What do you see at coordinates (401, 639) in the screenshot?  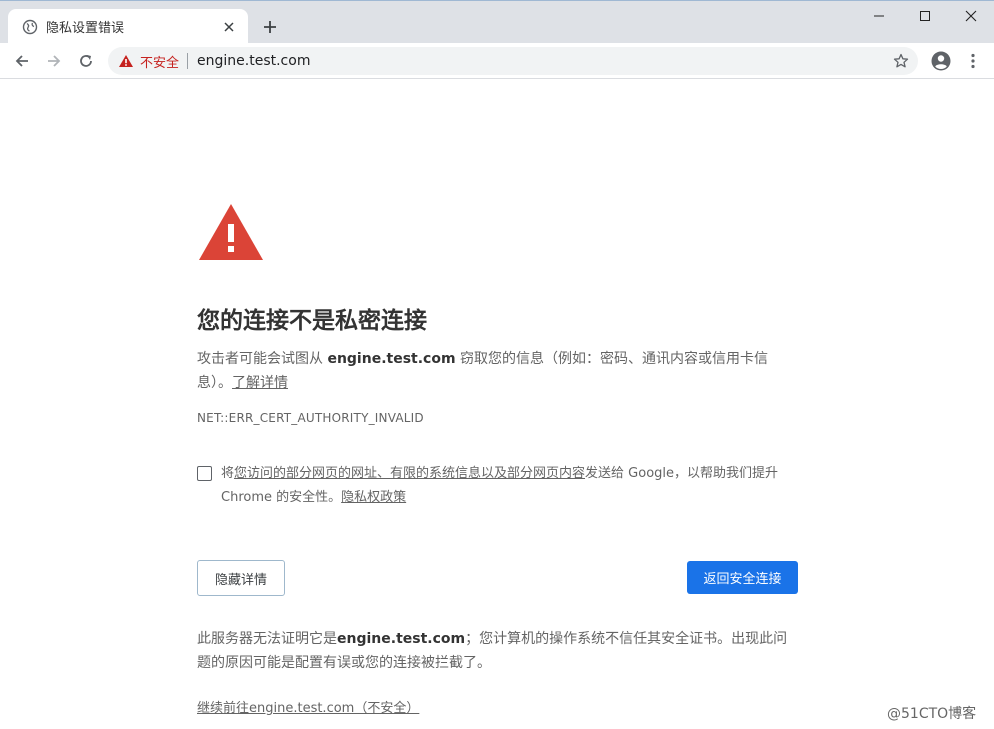 I see `details-host: engine.test.com` at bounding box center [401, 639].